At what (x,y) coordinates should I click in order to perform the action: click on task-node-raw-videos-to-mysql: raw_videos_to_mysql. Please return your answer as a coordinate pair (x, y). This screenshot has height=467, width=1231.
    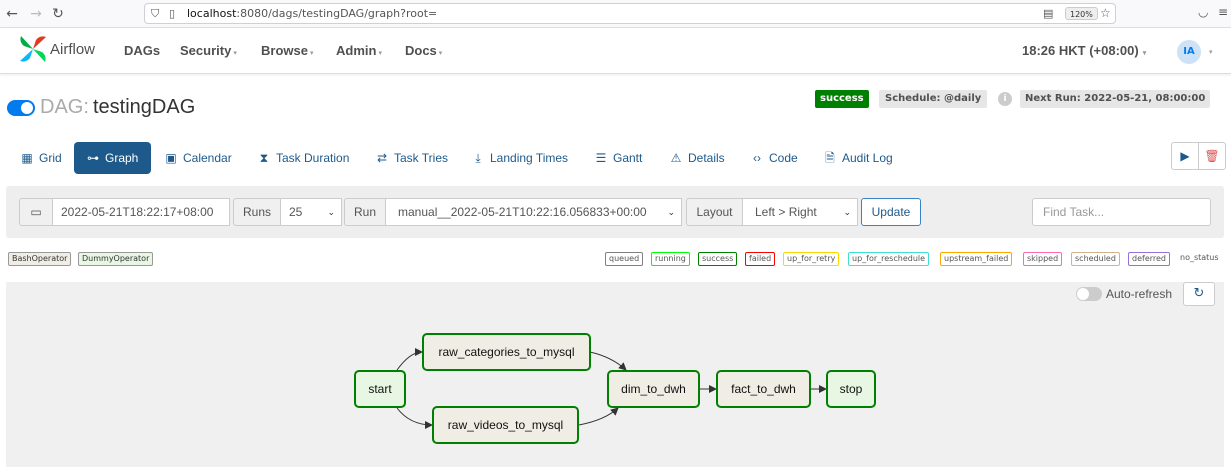
    Looking at the image, I should click on (505, 425).